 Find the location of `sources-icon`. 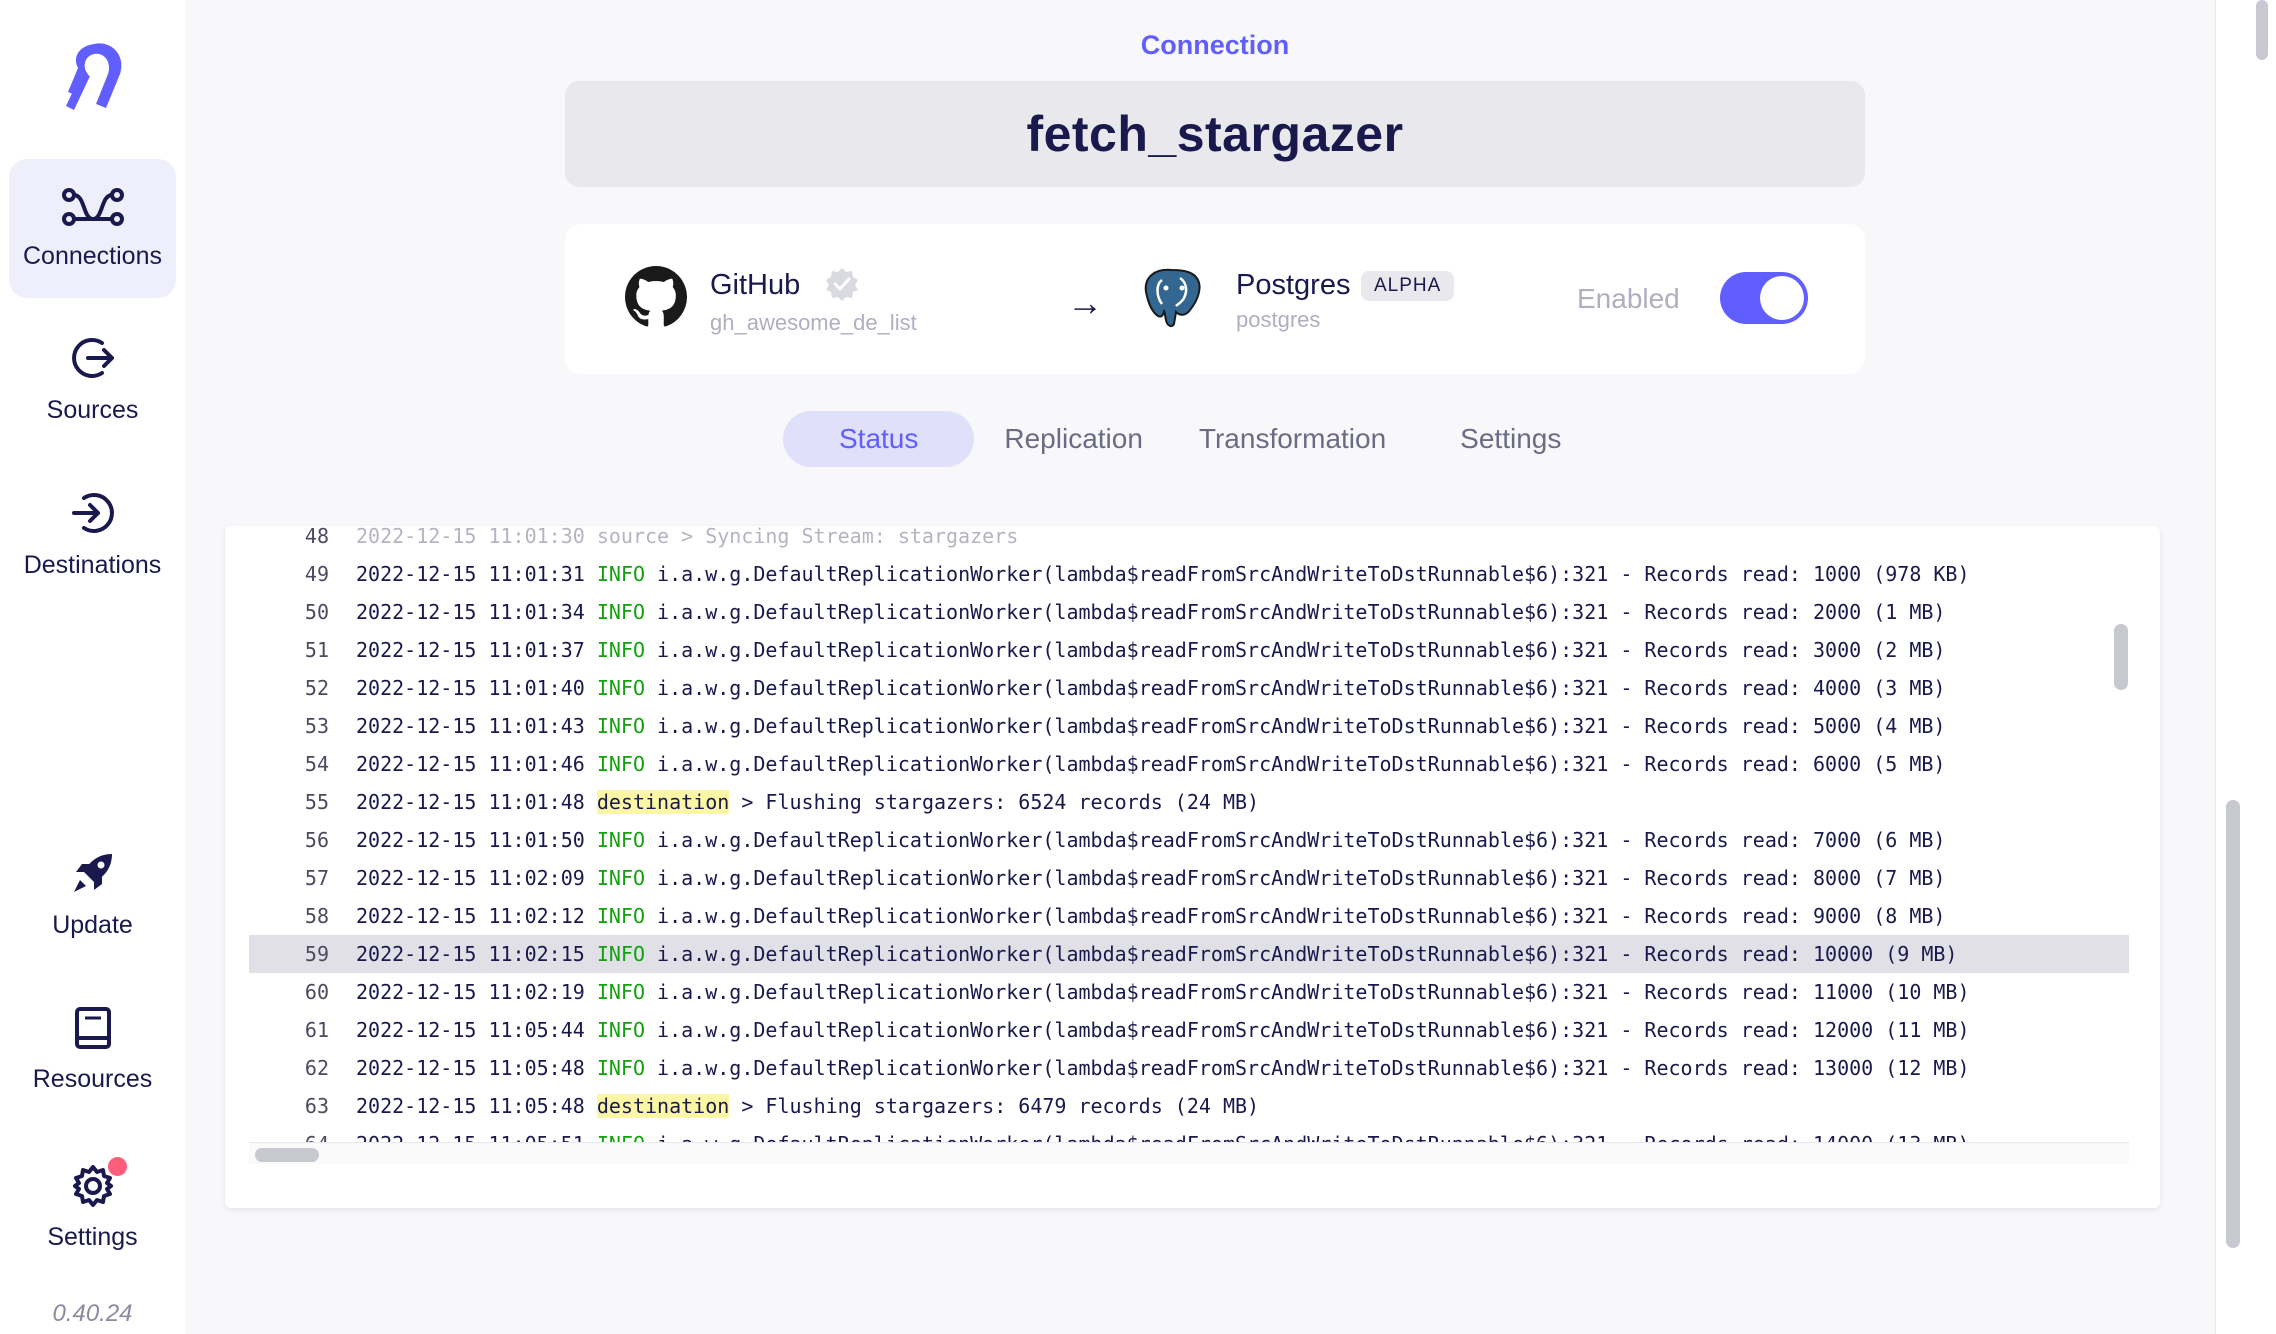

sources-icon is located at coordinates (93, 360).